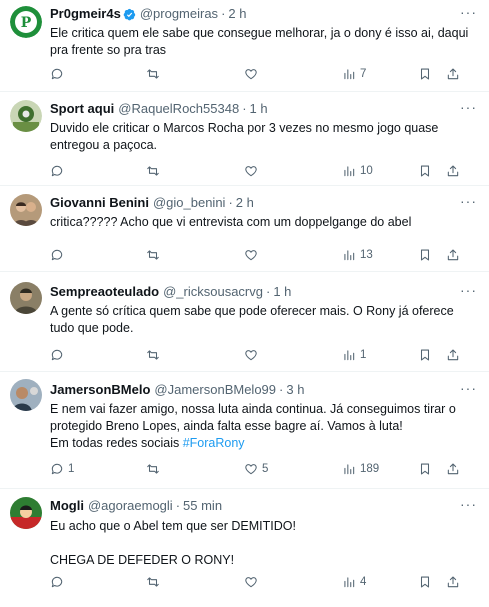 This screenshot has height=607, width=489. Describe the element at coordinates (213, 292) in the screenshot. I see `author-handle: @_ricksousacrvg` at that location.